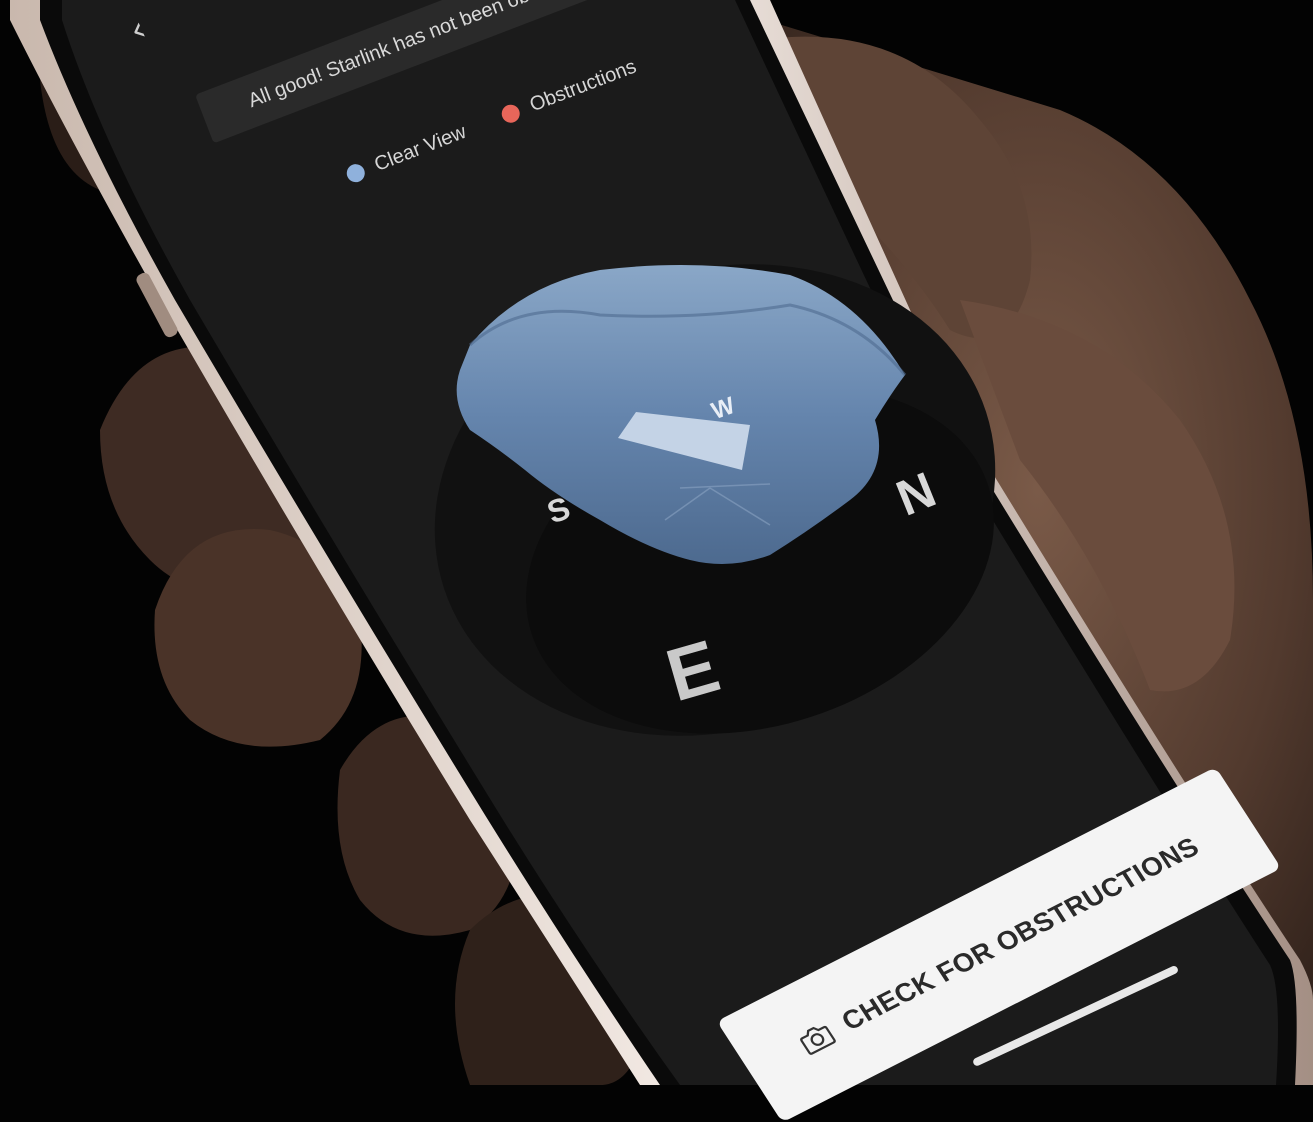 Image resolution: width=1313 pixels, height=1122 pixels. I want to click on camera-icon, so click(817, 1040).